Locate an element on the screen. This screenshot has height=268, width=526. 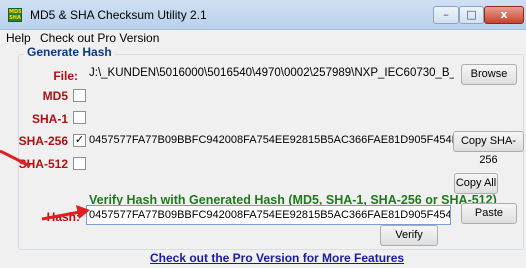
close-button: x is located at coordinates (504, 15).